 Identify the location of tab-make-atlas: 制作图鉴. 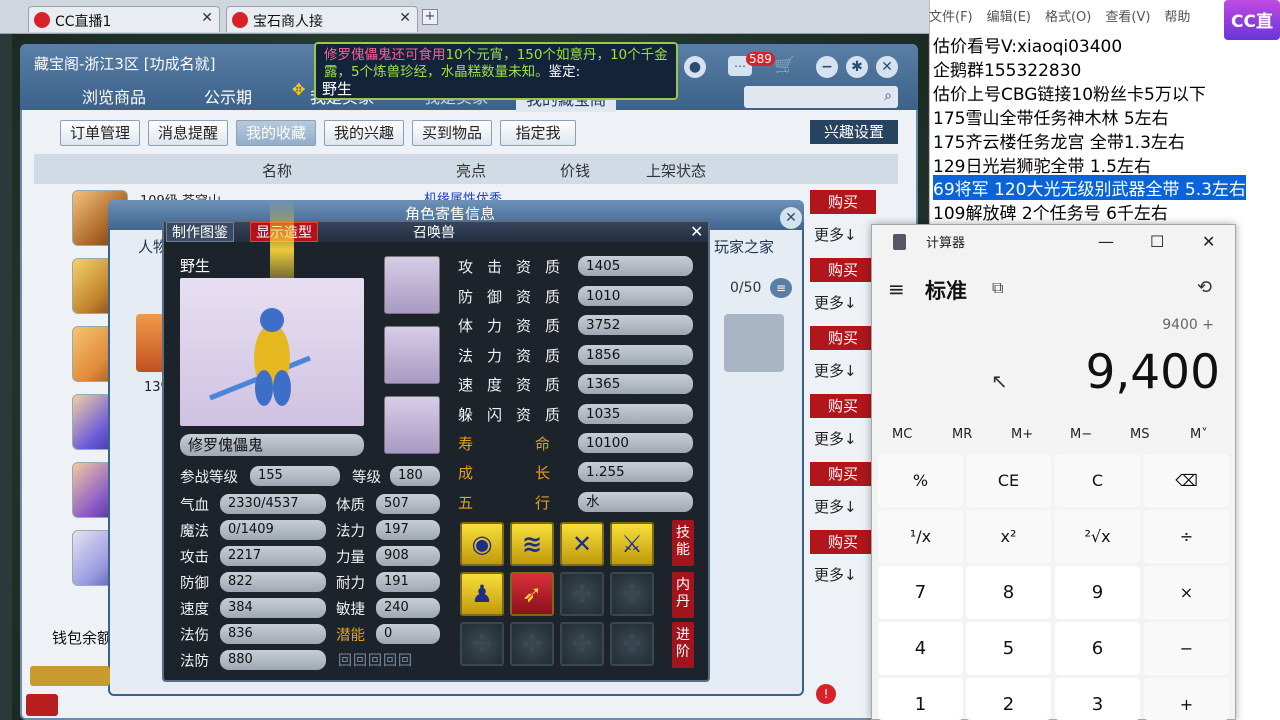
(200, 232).